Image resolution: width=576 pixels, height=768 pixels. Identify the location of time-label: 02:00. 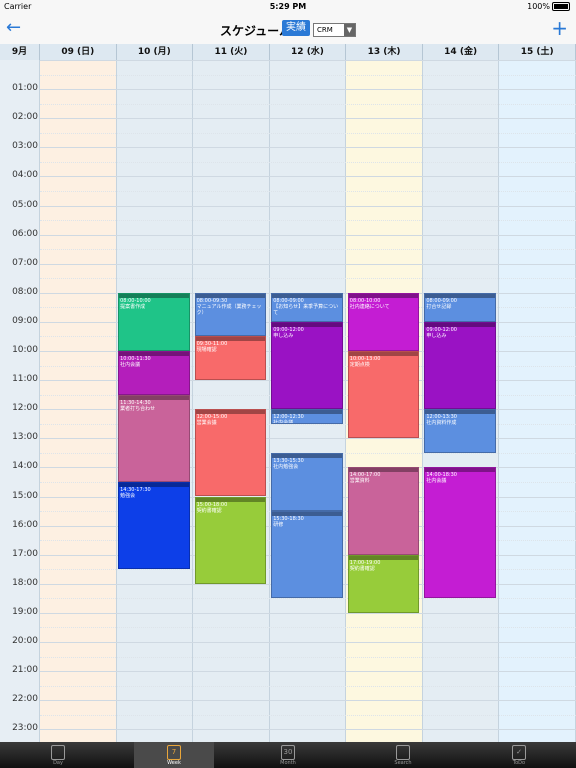
(25, 117).